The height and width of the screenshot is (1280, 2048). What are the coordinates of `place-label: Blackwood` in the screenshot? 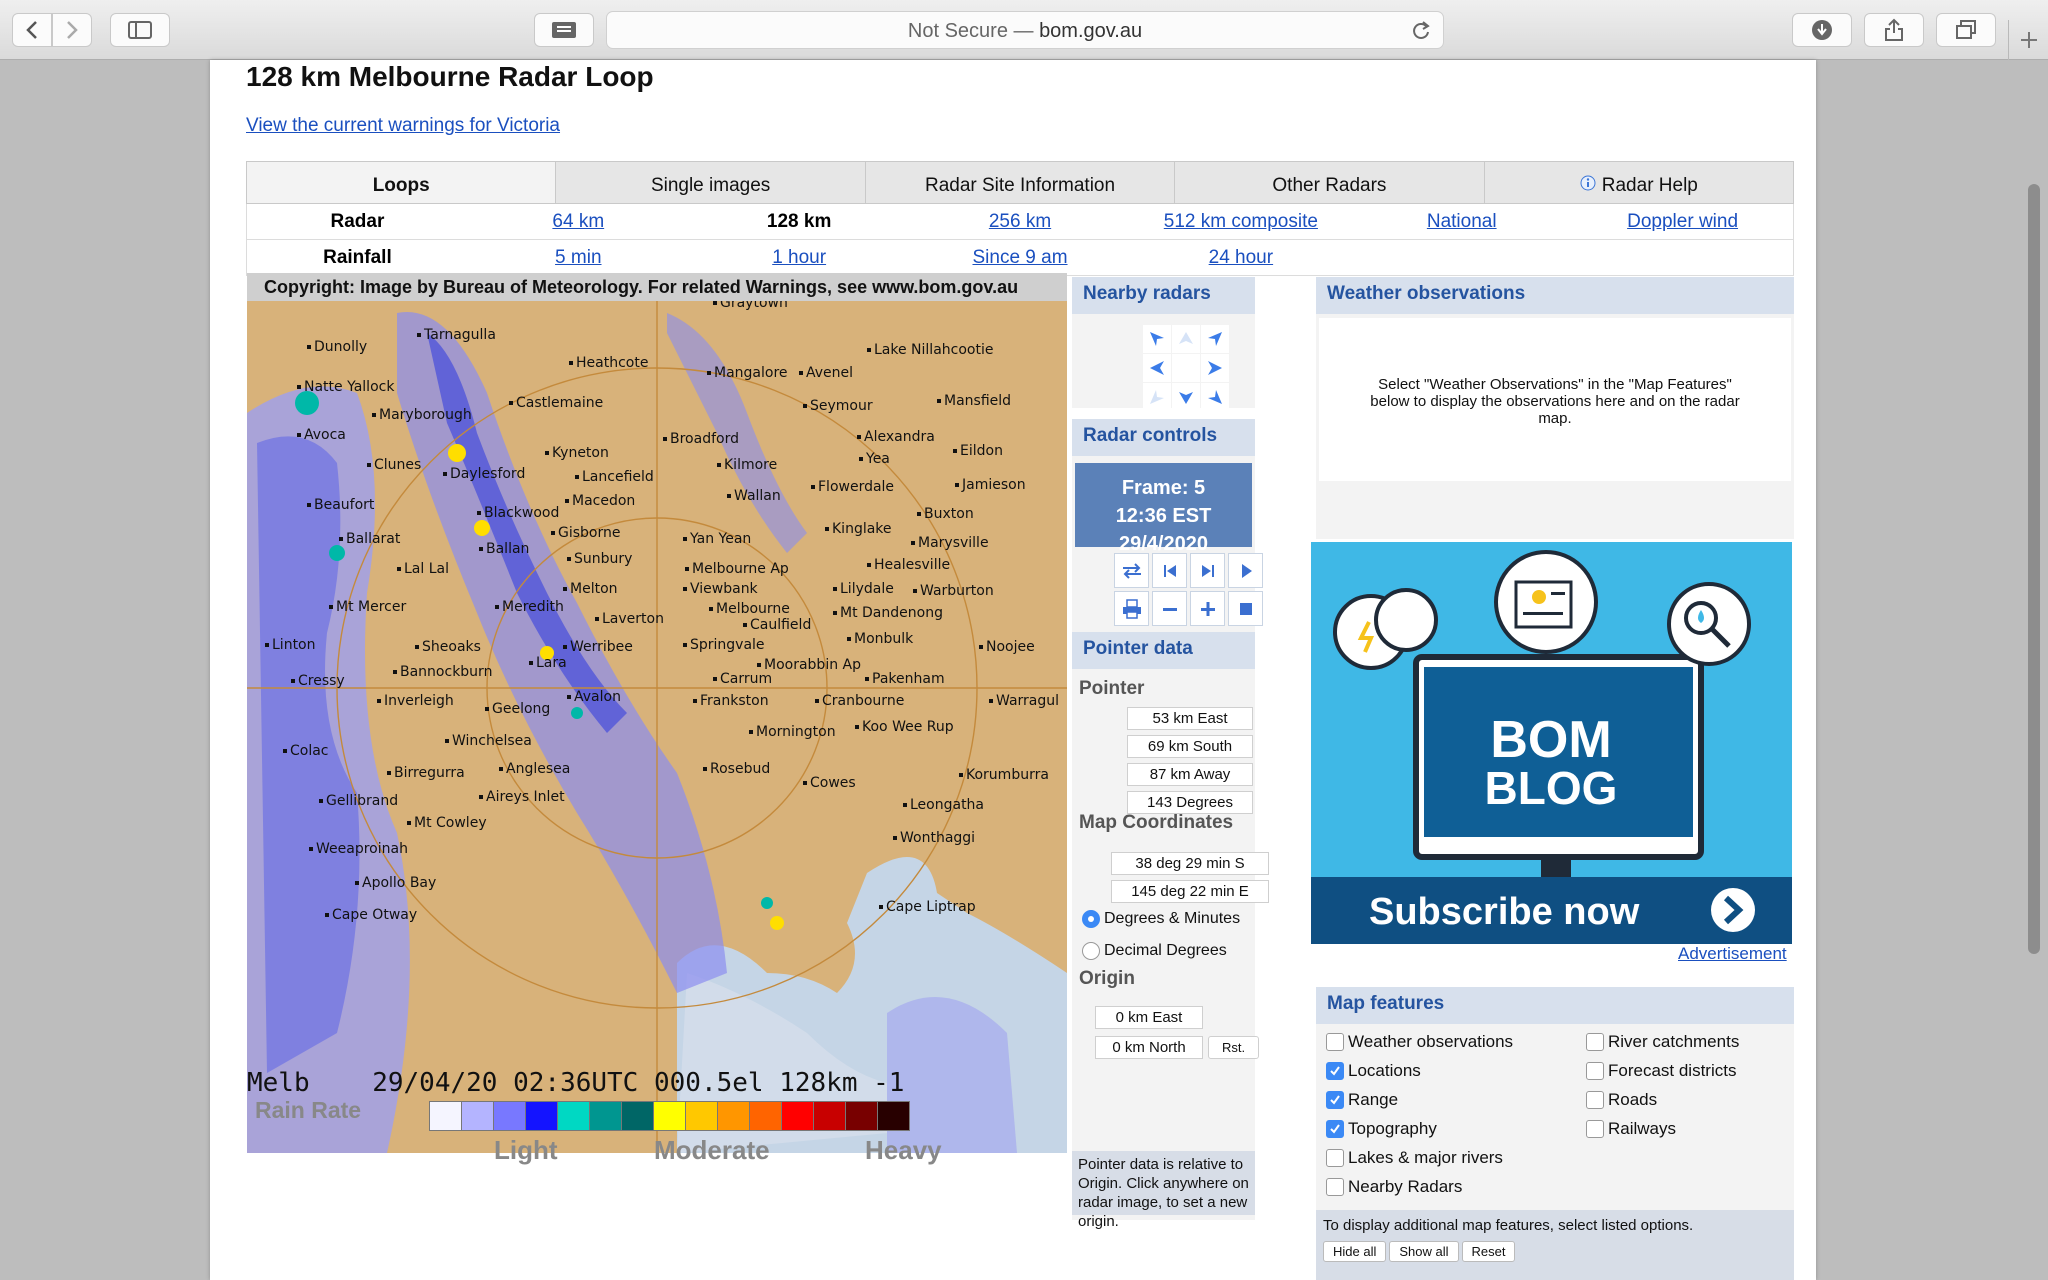 It's located at (518, 513).